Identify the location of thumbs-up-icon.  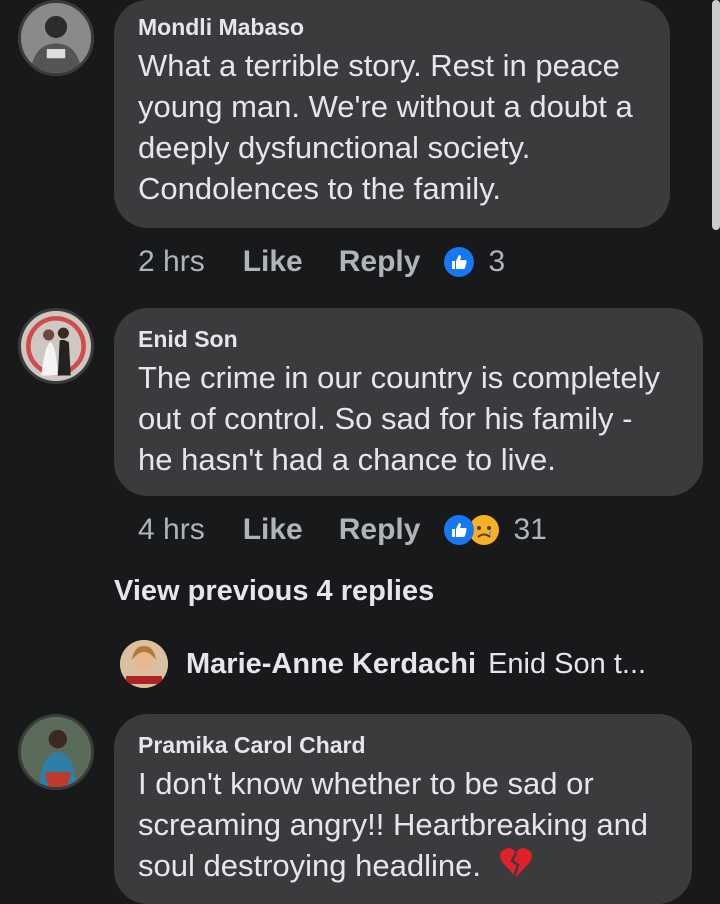
(459, 262).